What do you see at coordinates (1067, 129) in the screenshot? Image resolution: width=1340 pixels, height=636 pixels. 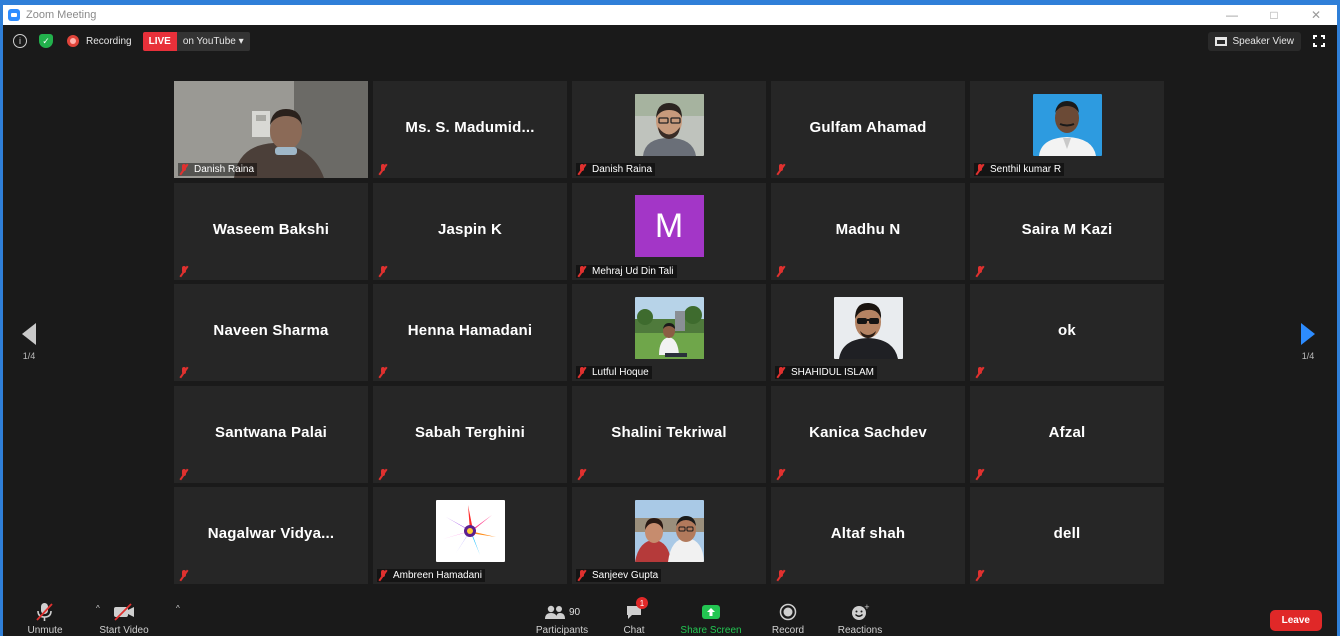 I see `participant-tile: Senthil kumar R` at bounding box center [1067, 129].